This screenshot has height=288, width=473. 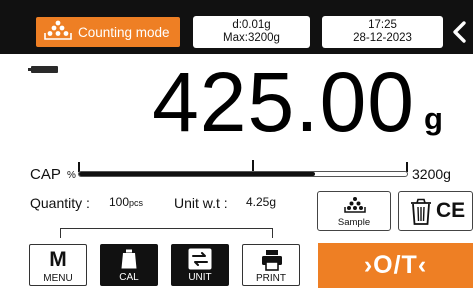 I want to click on back-chevron-icon, so click(x=459, y=32).